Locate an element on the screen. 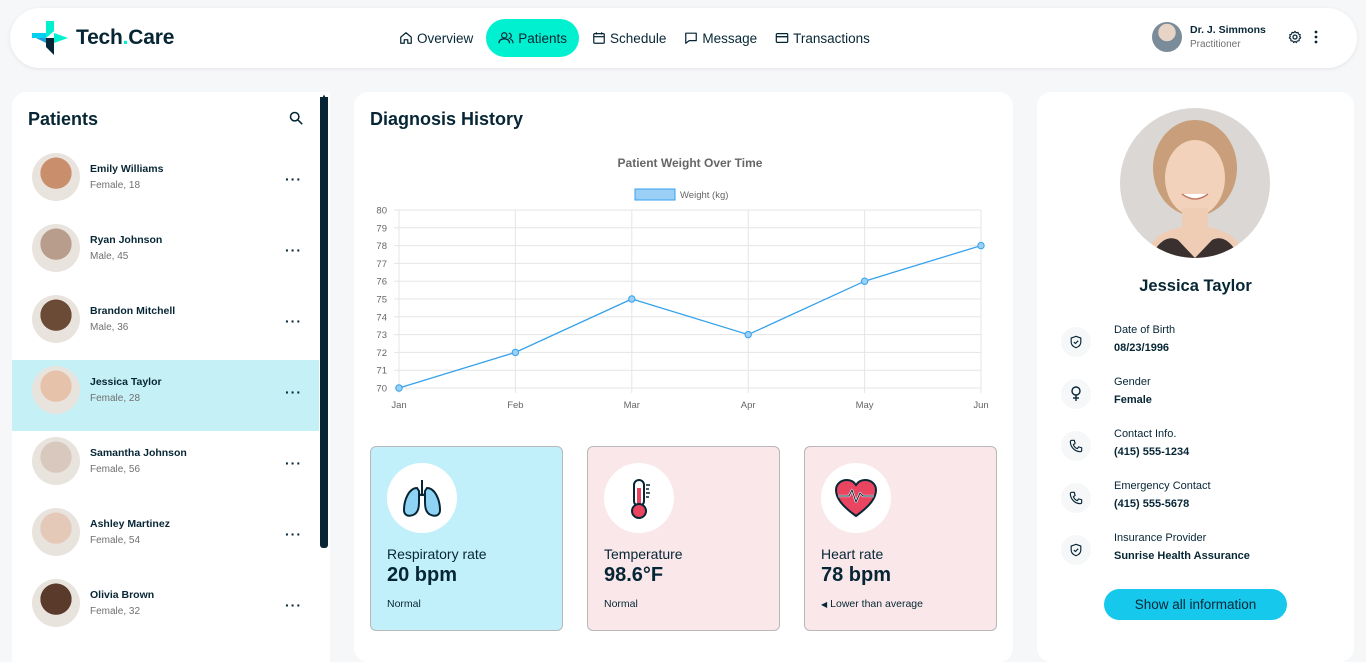  vital-card: Temperature 98.6°F Normal is located at coordinates (683, 538).